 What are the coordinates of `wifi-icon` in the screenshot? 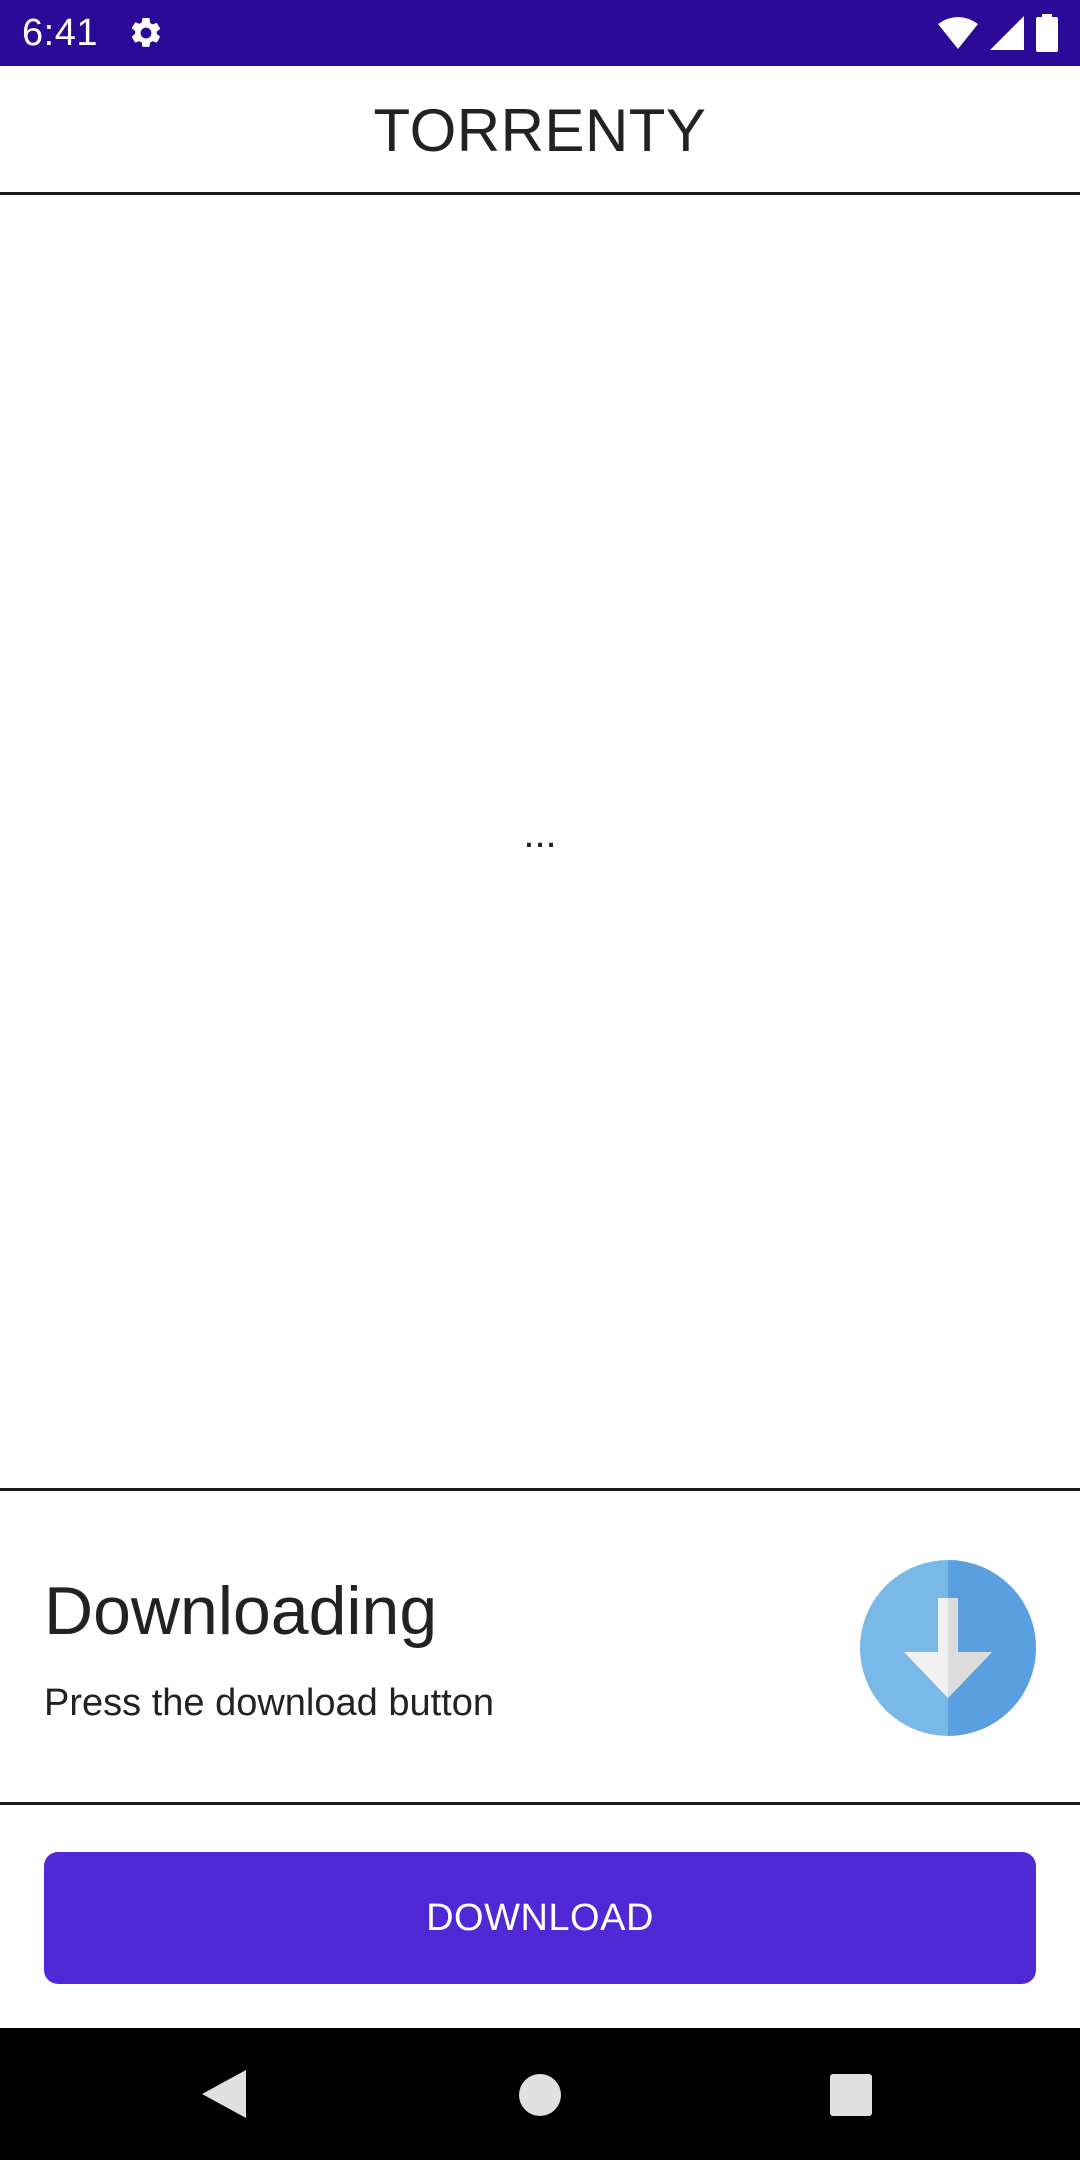 It's located at (958, 33).